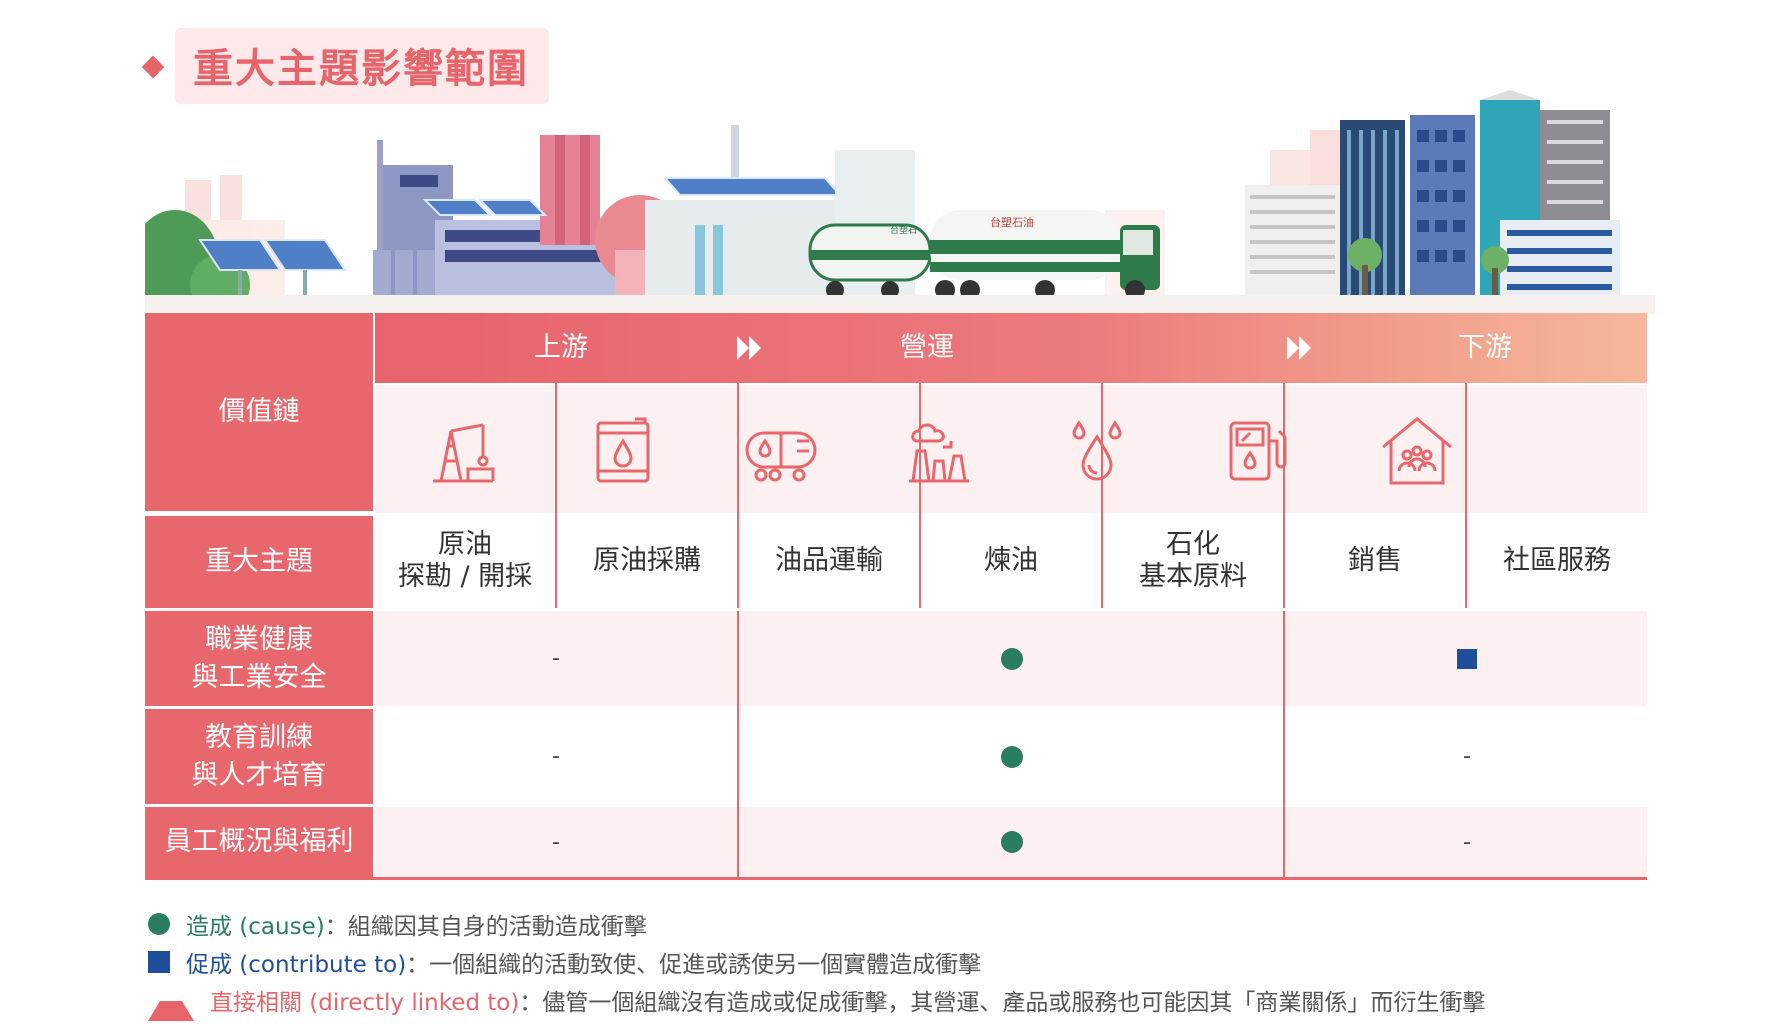 The image size is (1787, 1028). I want to click on row-label-text: 重大主題, so click(259, 561).